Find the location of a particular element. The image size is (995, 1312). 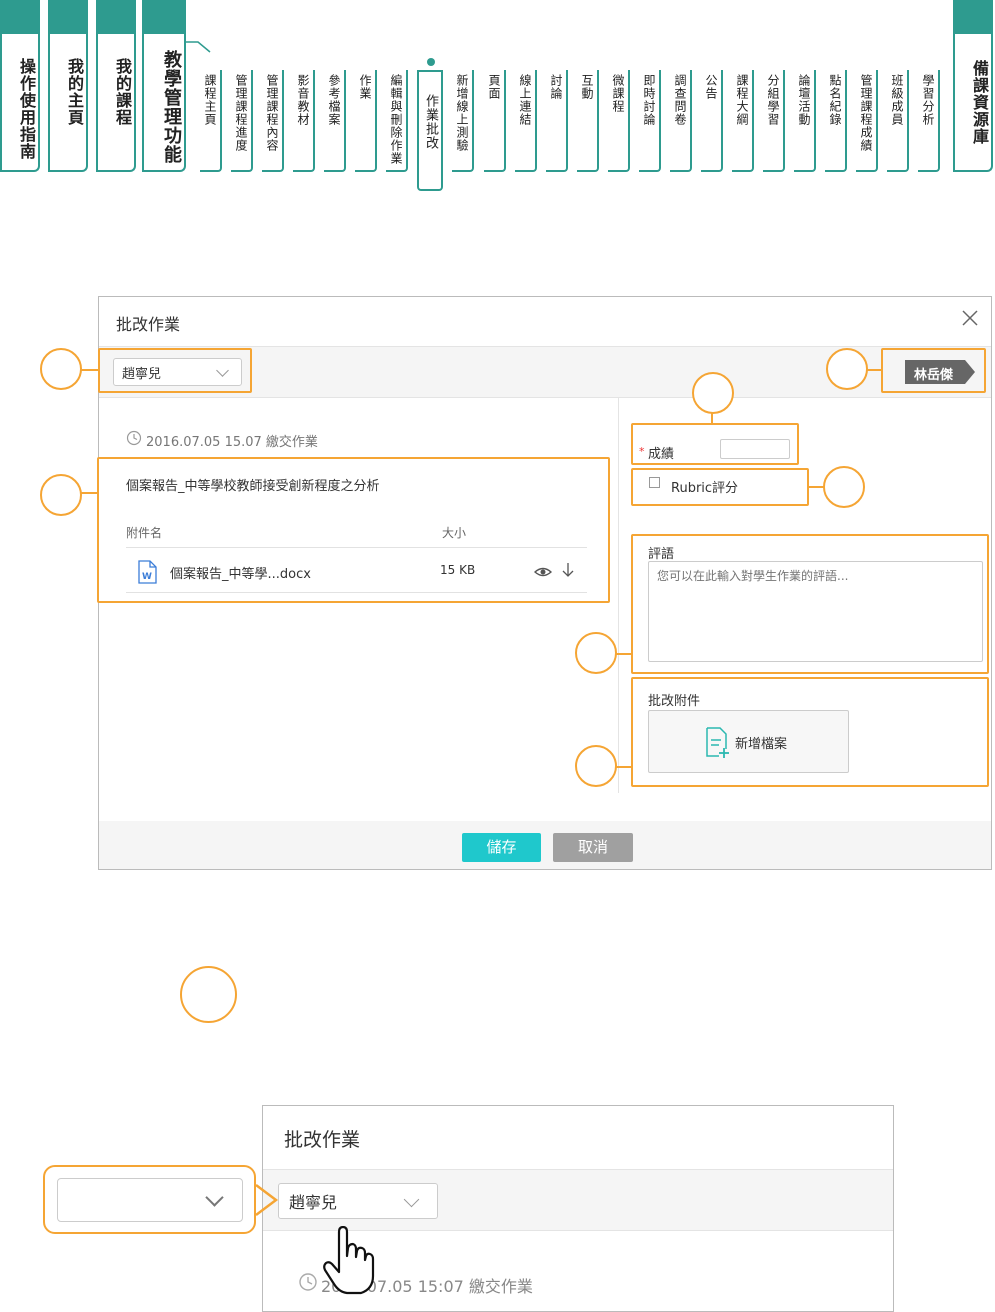

sub-tab-7: 作業批改 is located at coordinates (430, 130).